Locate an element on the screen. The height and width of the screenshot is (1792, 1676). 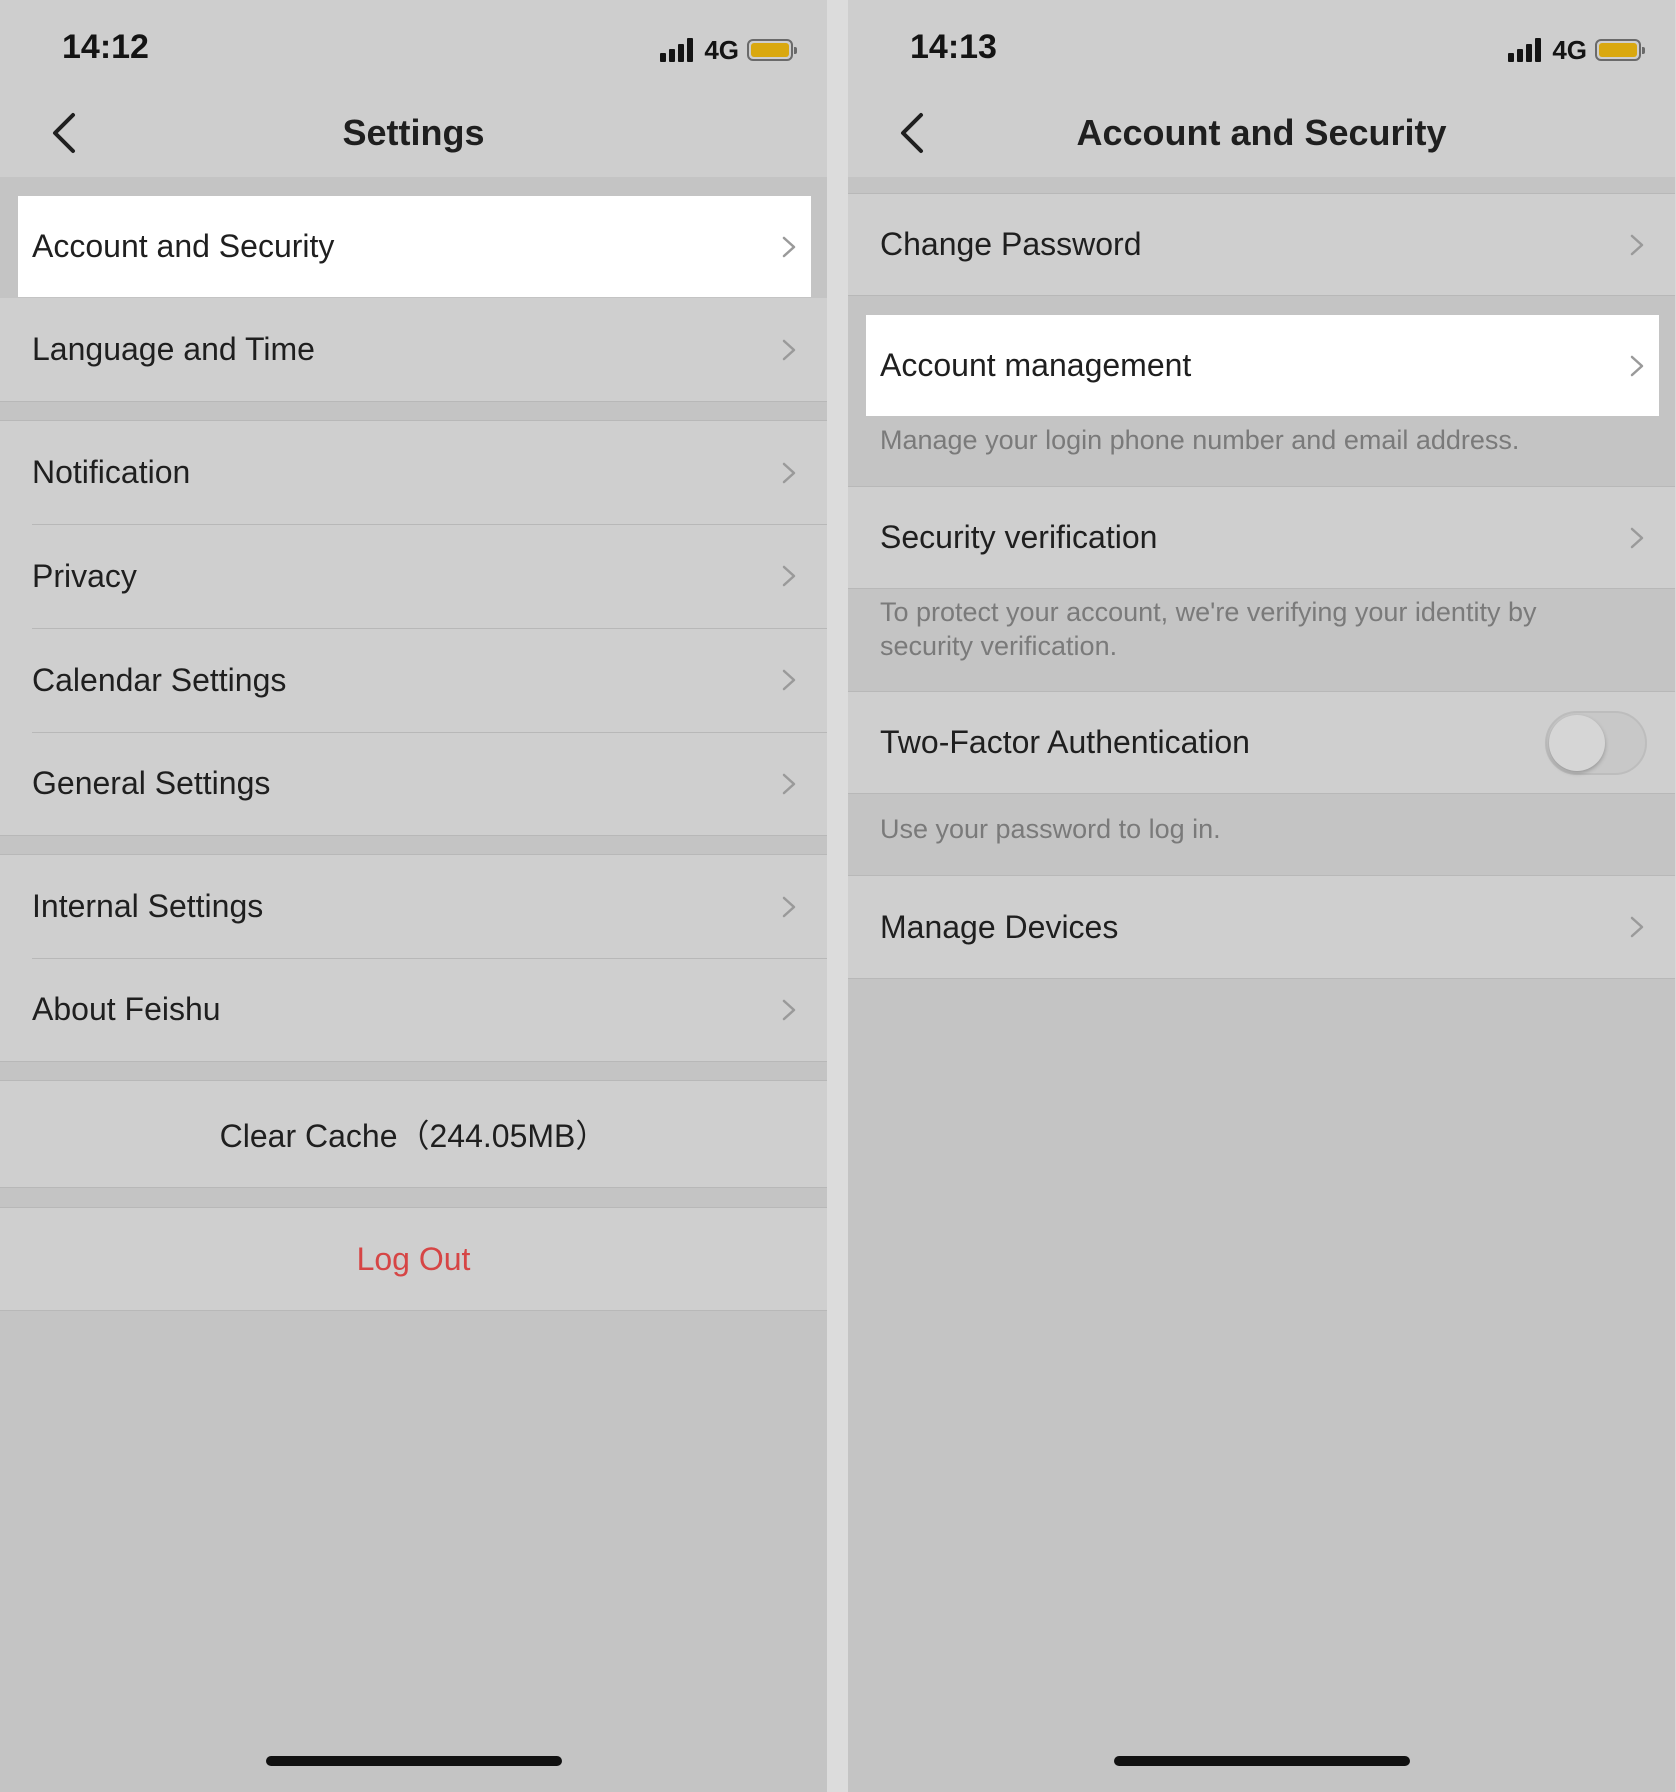
menu-item-label: Privacy is located at coordinates (84, 575).